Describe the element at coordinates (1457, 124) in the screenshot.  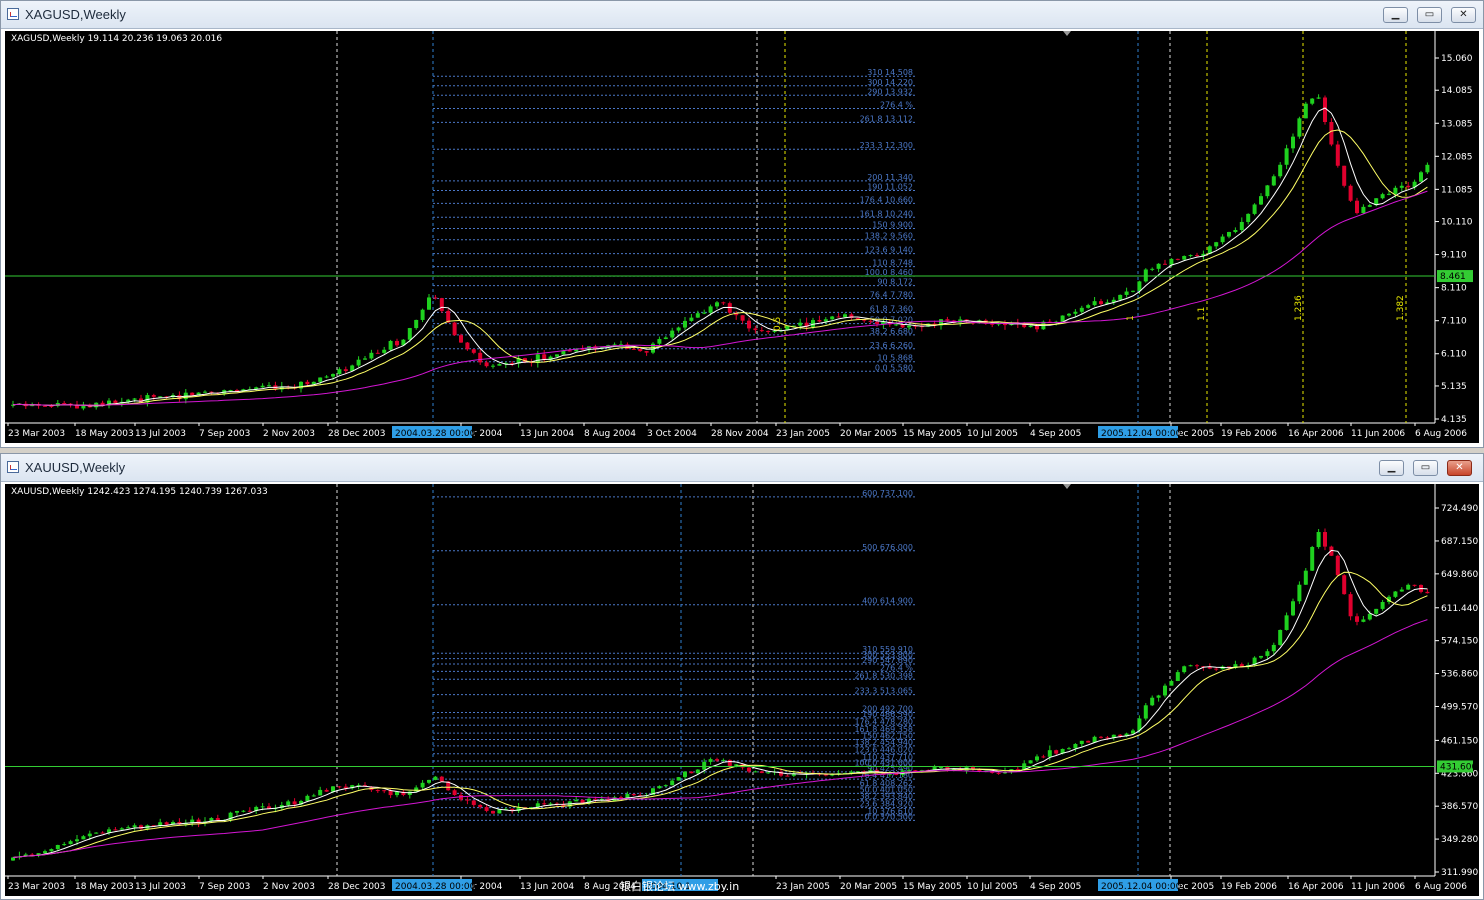
I see `price-label: 13.085` at that location.